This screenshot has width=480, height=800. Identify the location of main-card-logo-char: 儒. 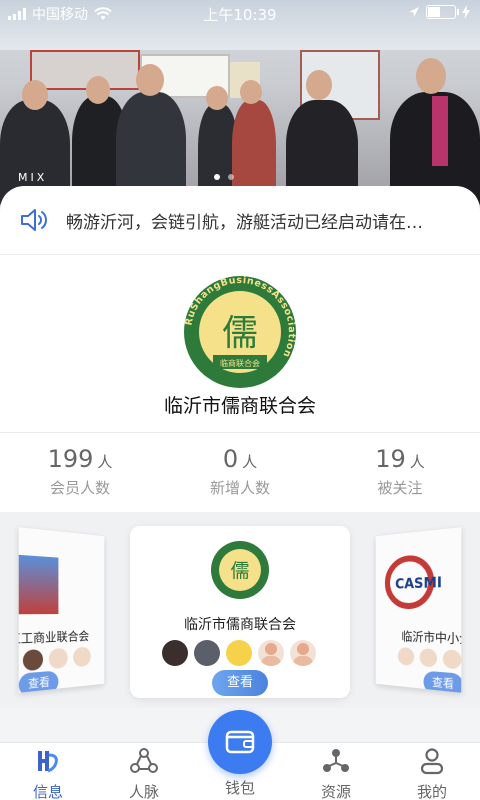
(239, 571).